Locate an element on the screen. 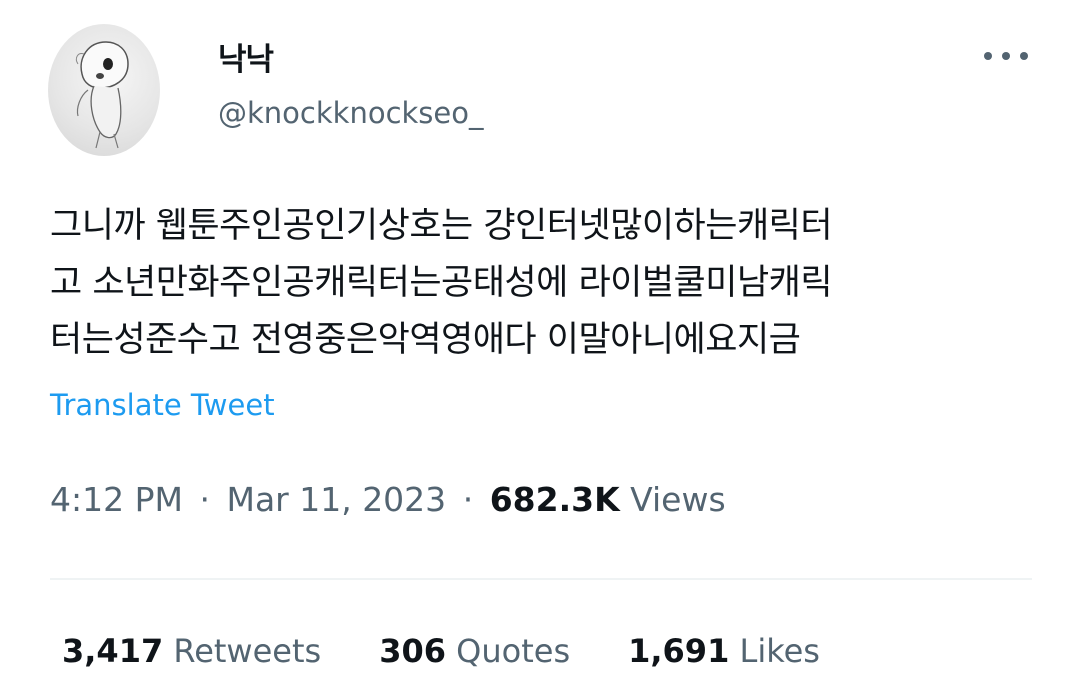 The width and height of the screenshot is (1080, 695). divider is located at coordinates (541, 579).